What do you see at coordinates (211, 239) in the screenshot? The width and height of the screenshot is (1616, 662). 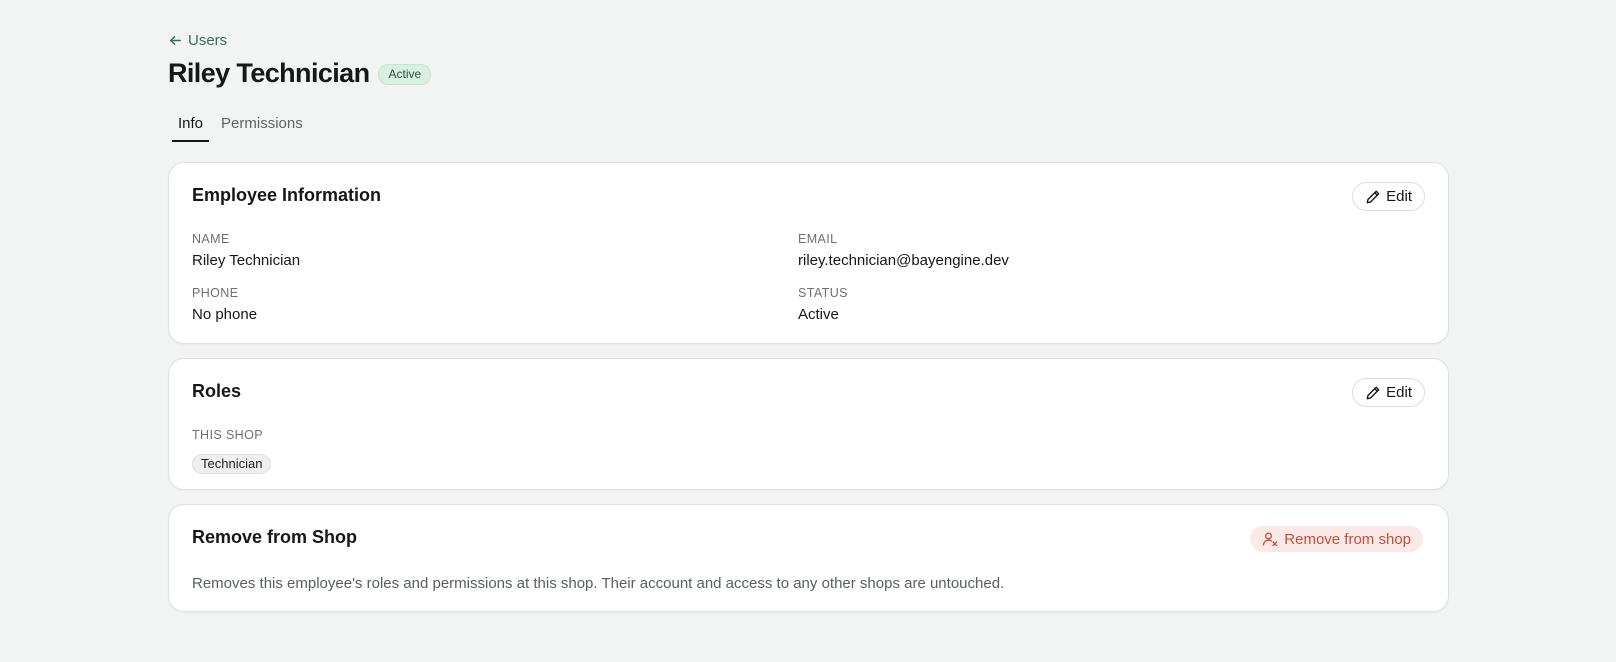 I see `name-label: NAME` at bounding box center [211, 239].